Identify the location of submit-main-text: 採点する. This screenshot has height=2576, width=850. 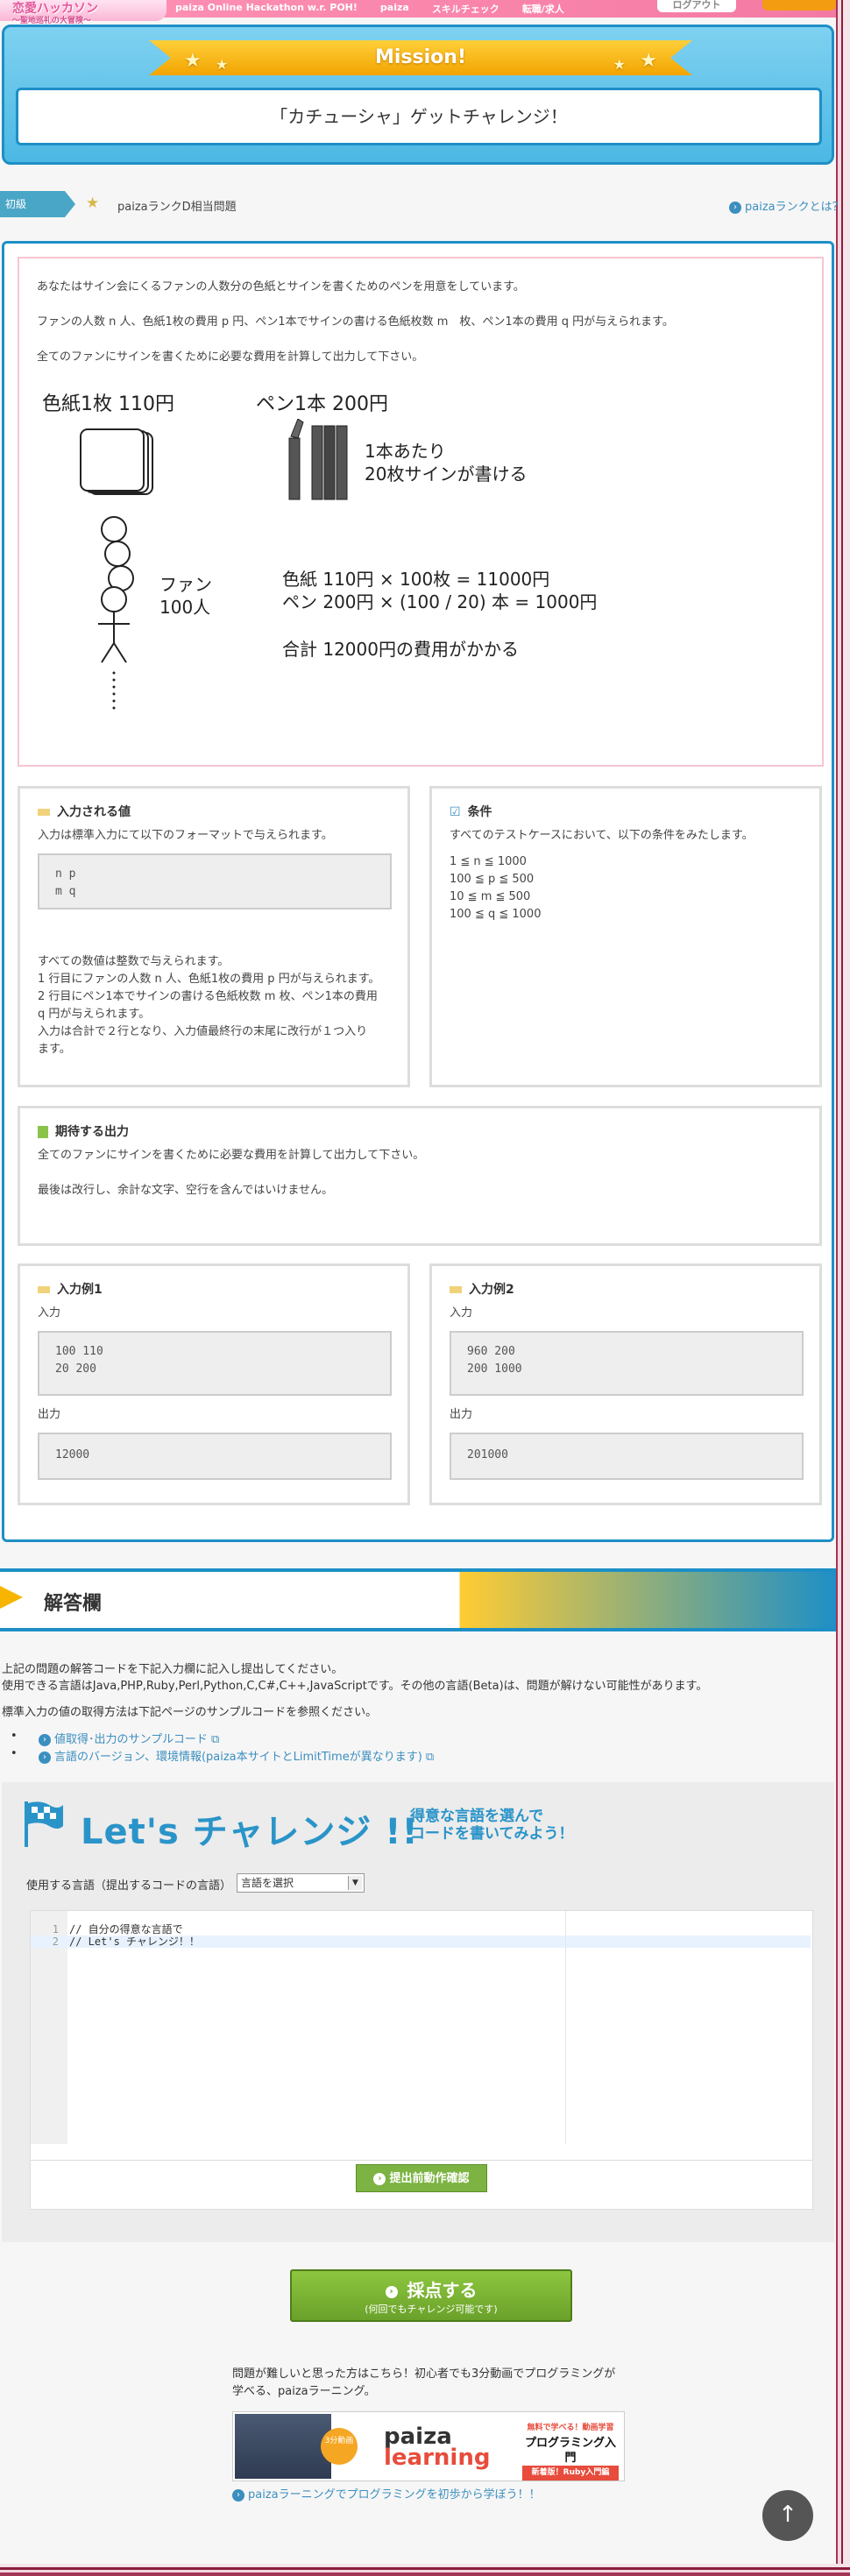
(442, 2290).